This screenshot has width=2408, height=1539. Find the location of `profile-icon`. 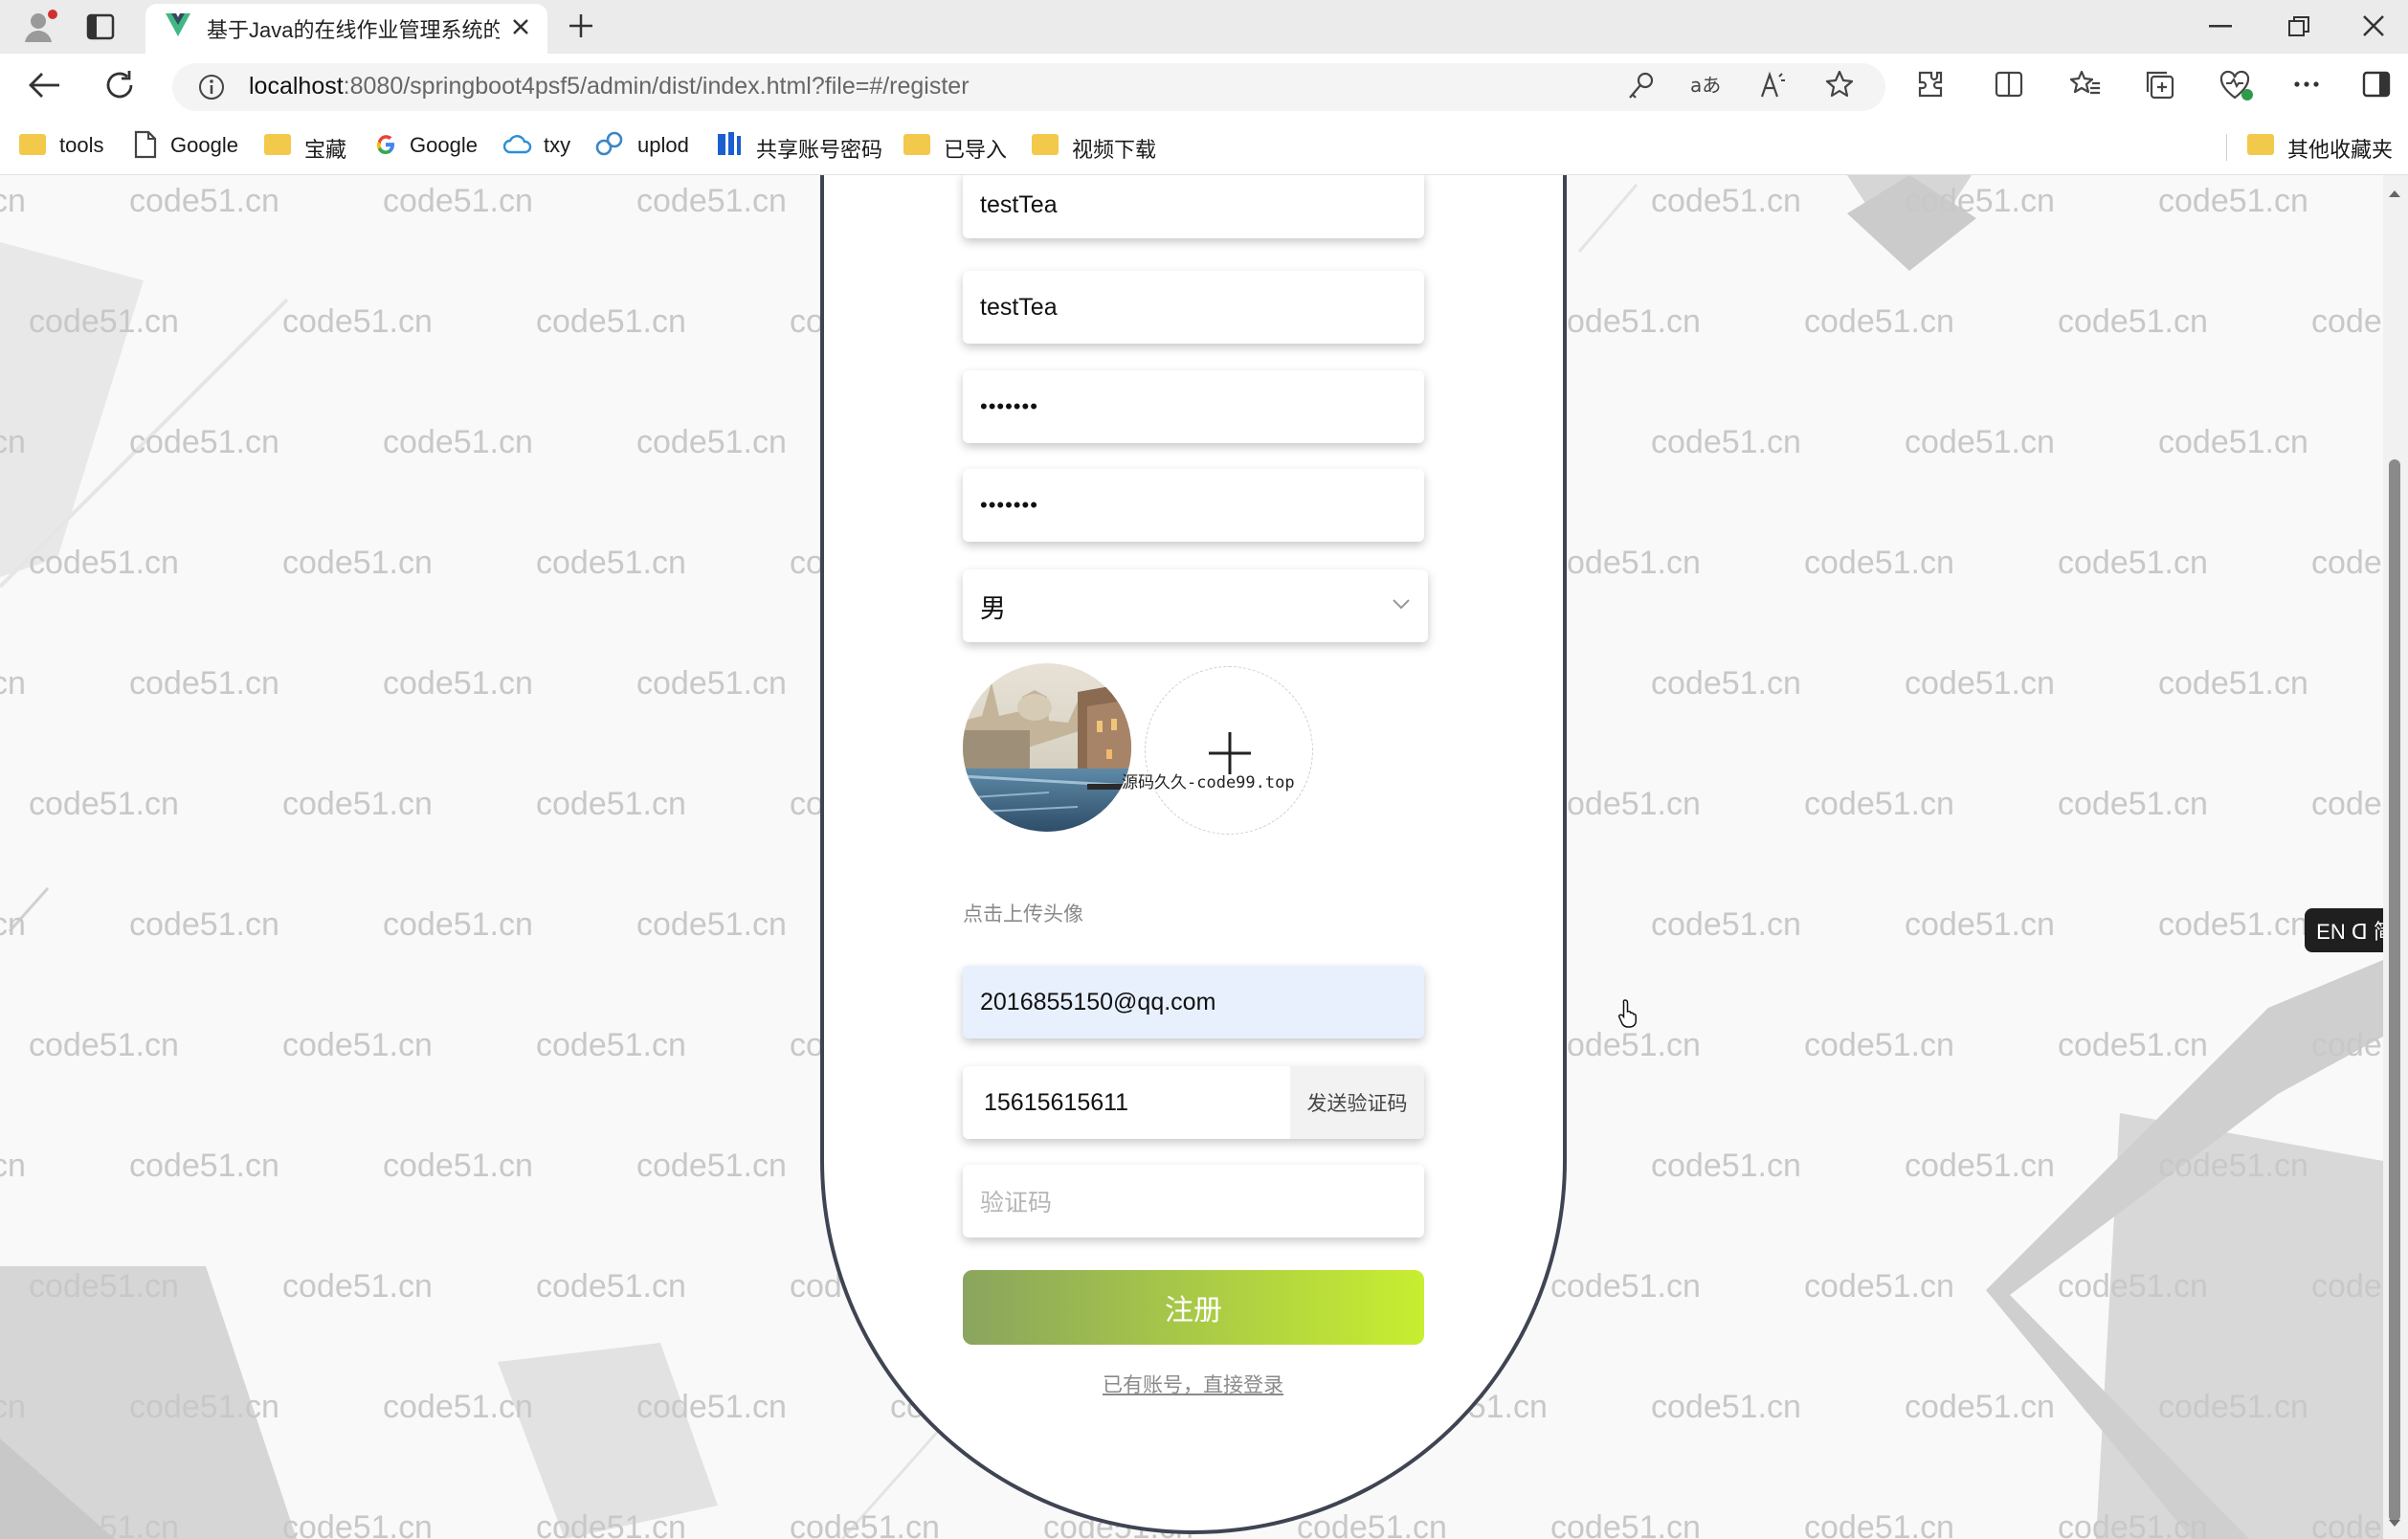

profile-icon is located at coordinates (40, 27).